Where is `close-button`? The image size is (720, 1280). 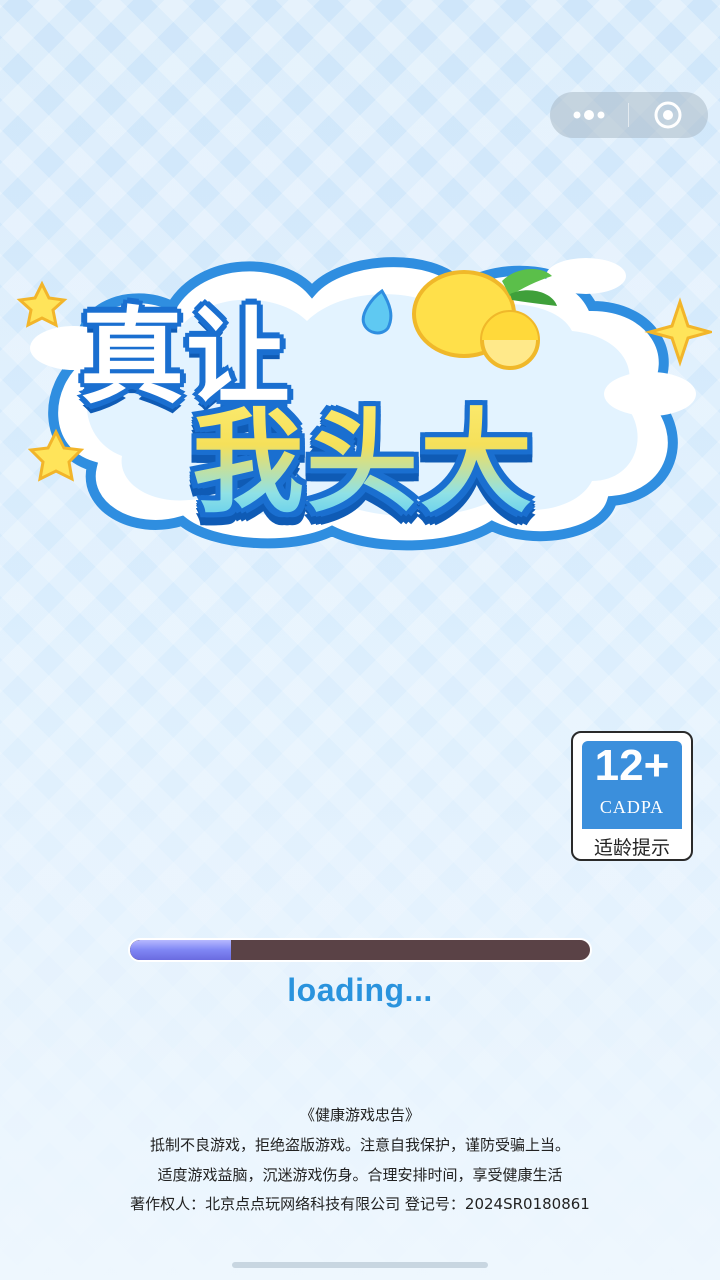 close-button is located at coordinates (668, 115).